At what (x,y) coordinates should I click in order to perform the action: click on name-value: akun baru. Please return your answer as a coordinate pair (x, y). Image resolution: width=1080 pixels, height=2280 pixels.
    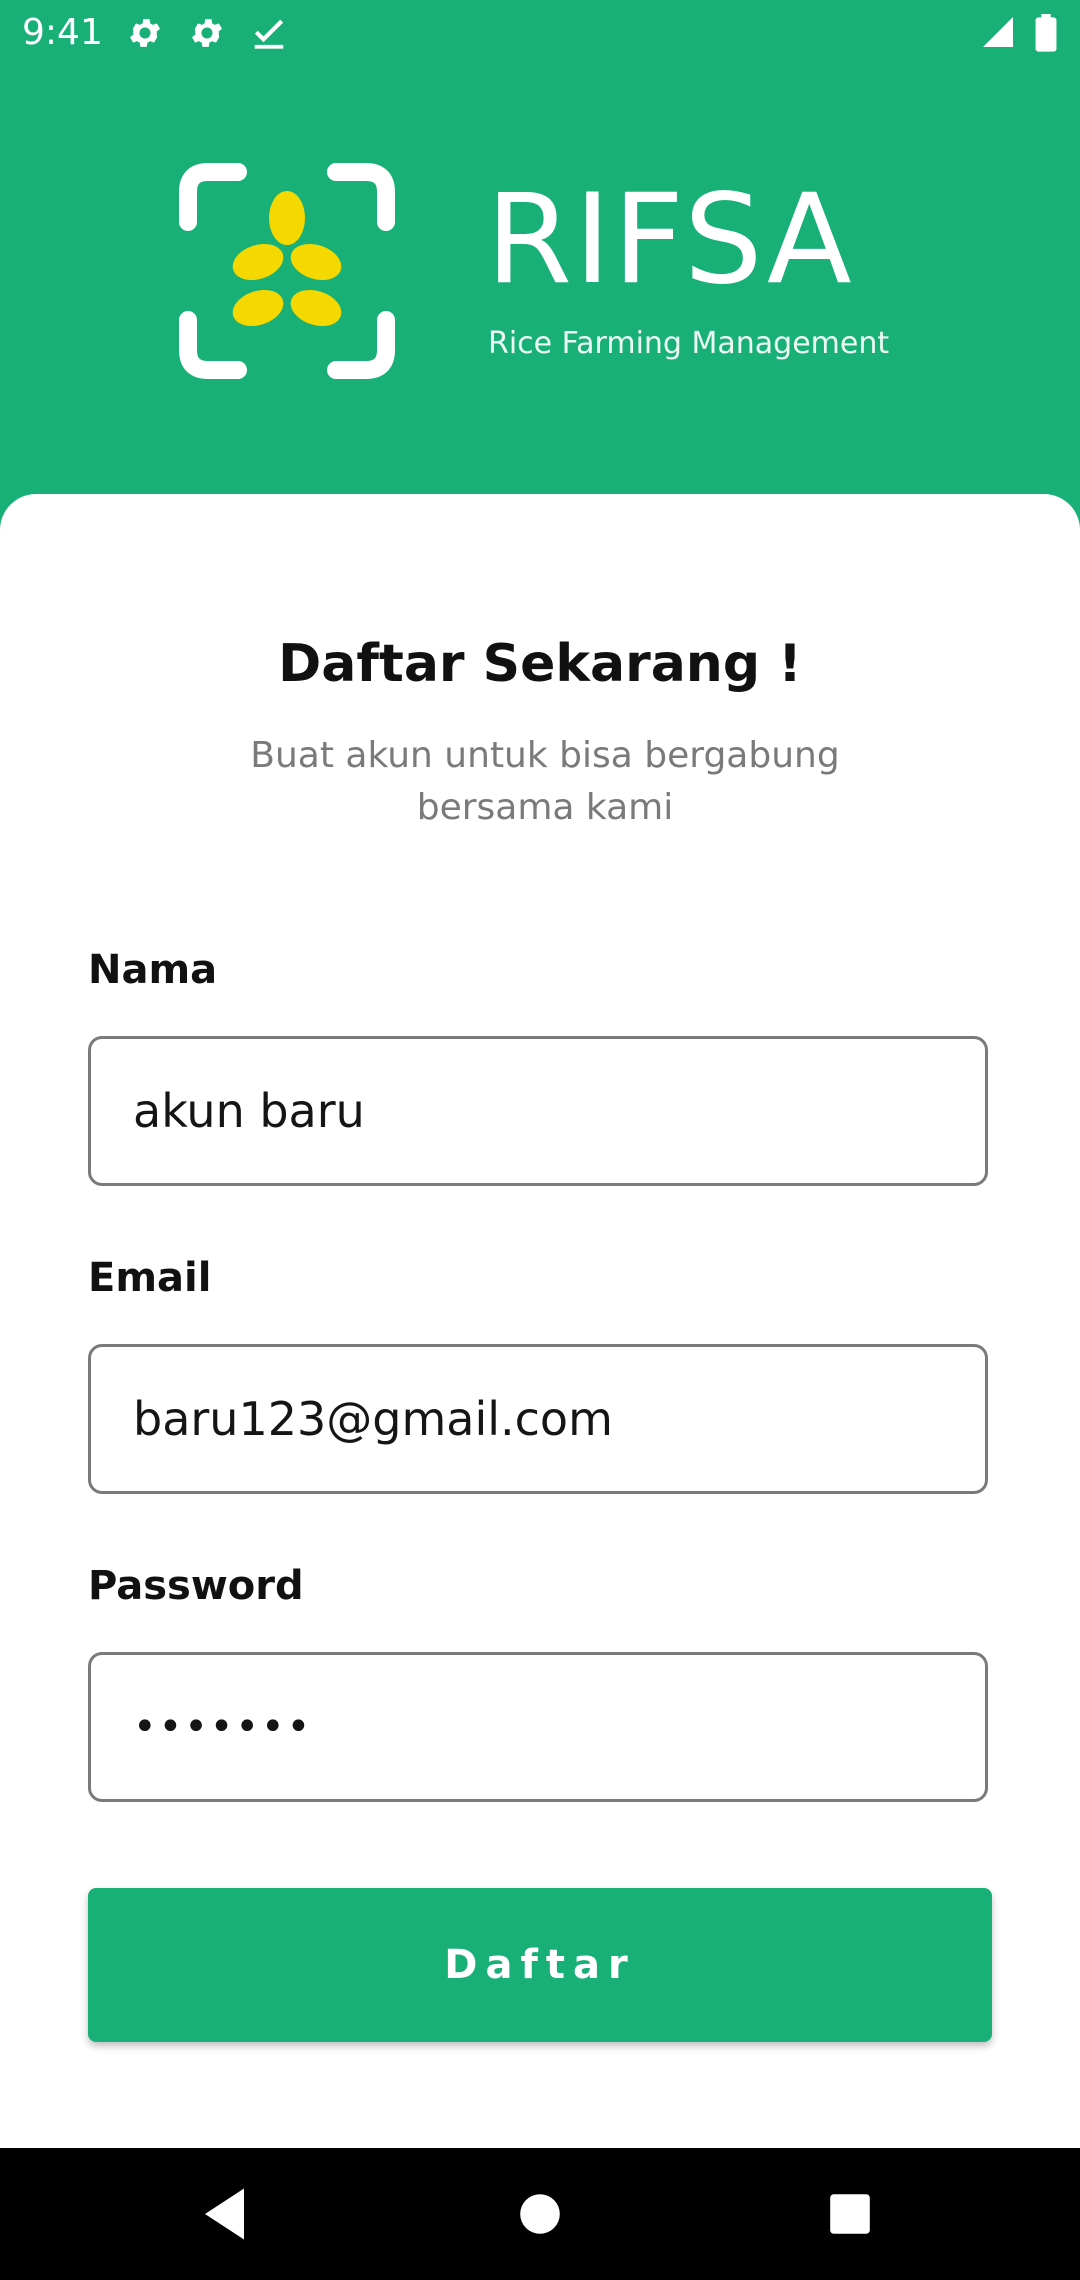
    Looking at the image, I should click on (249, 1111).